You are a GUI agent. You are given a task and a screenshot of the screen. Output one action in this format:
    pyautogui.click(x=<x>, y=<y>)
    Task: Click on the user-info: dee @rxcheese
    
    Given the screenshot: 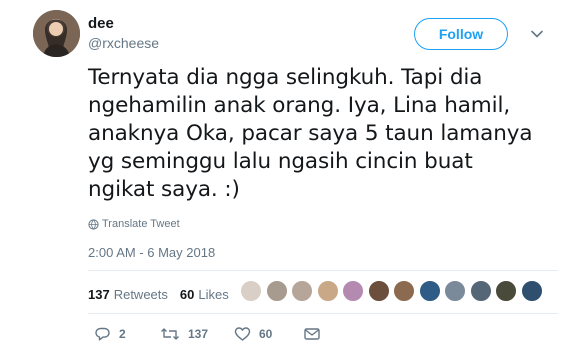 What is the action you would take?
    pyautogui.click(x=123, y=33)
    